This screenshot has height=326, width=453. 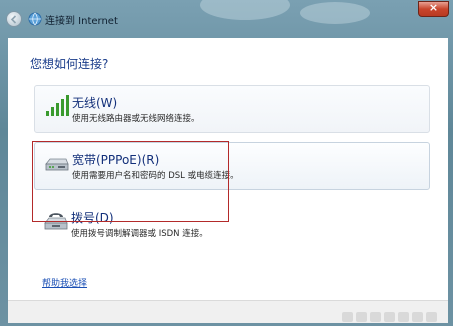 I want to click on window-title: 连接到 Internet, so click(x=81, y=21).